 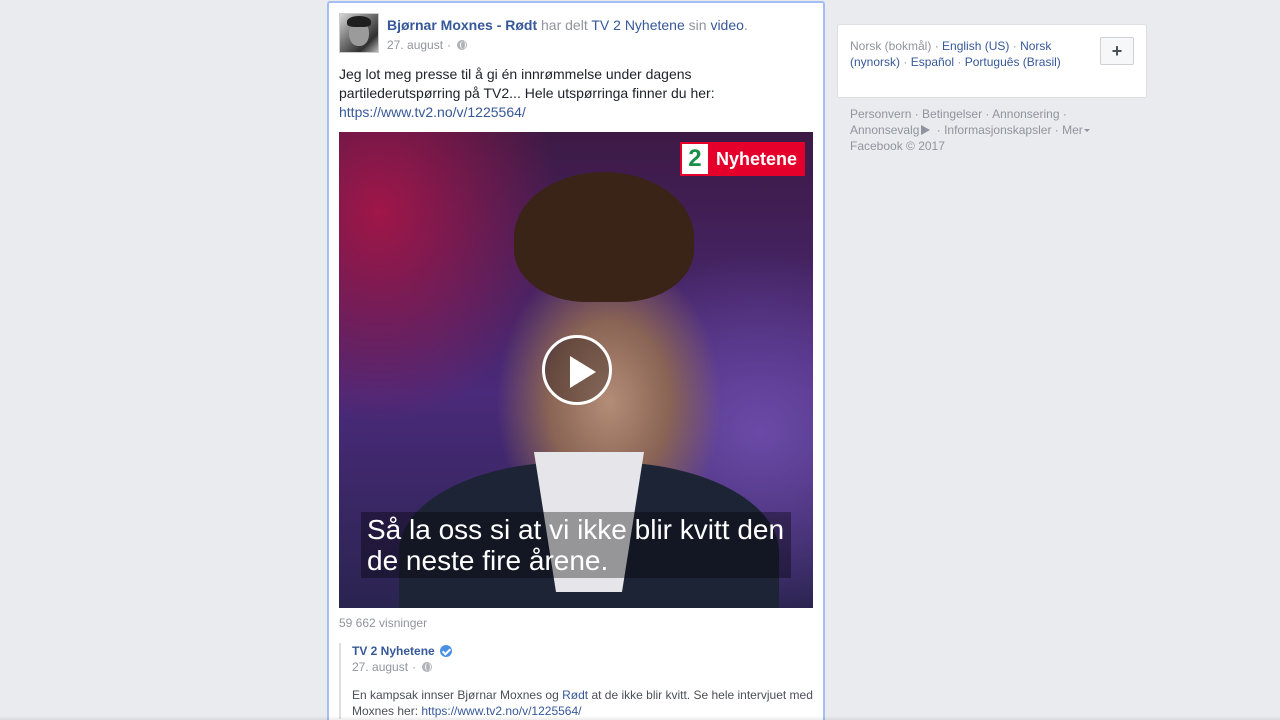 I want to click on language-portugues-brasil: Português (Brasil), so click(x=1013, y=62).